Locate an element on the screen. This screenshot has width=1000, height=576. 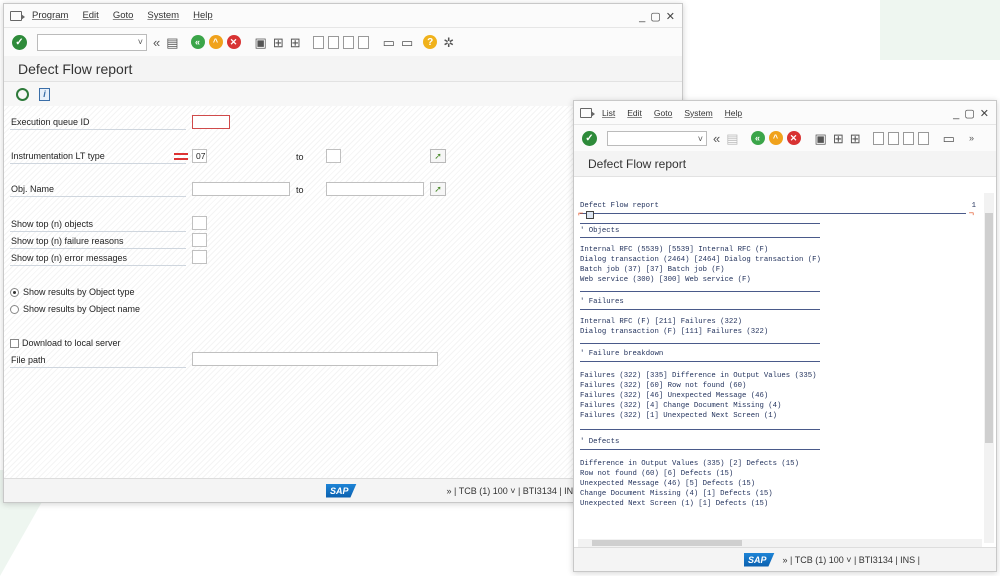
cursor is located at coordinates (590, 215).